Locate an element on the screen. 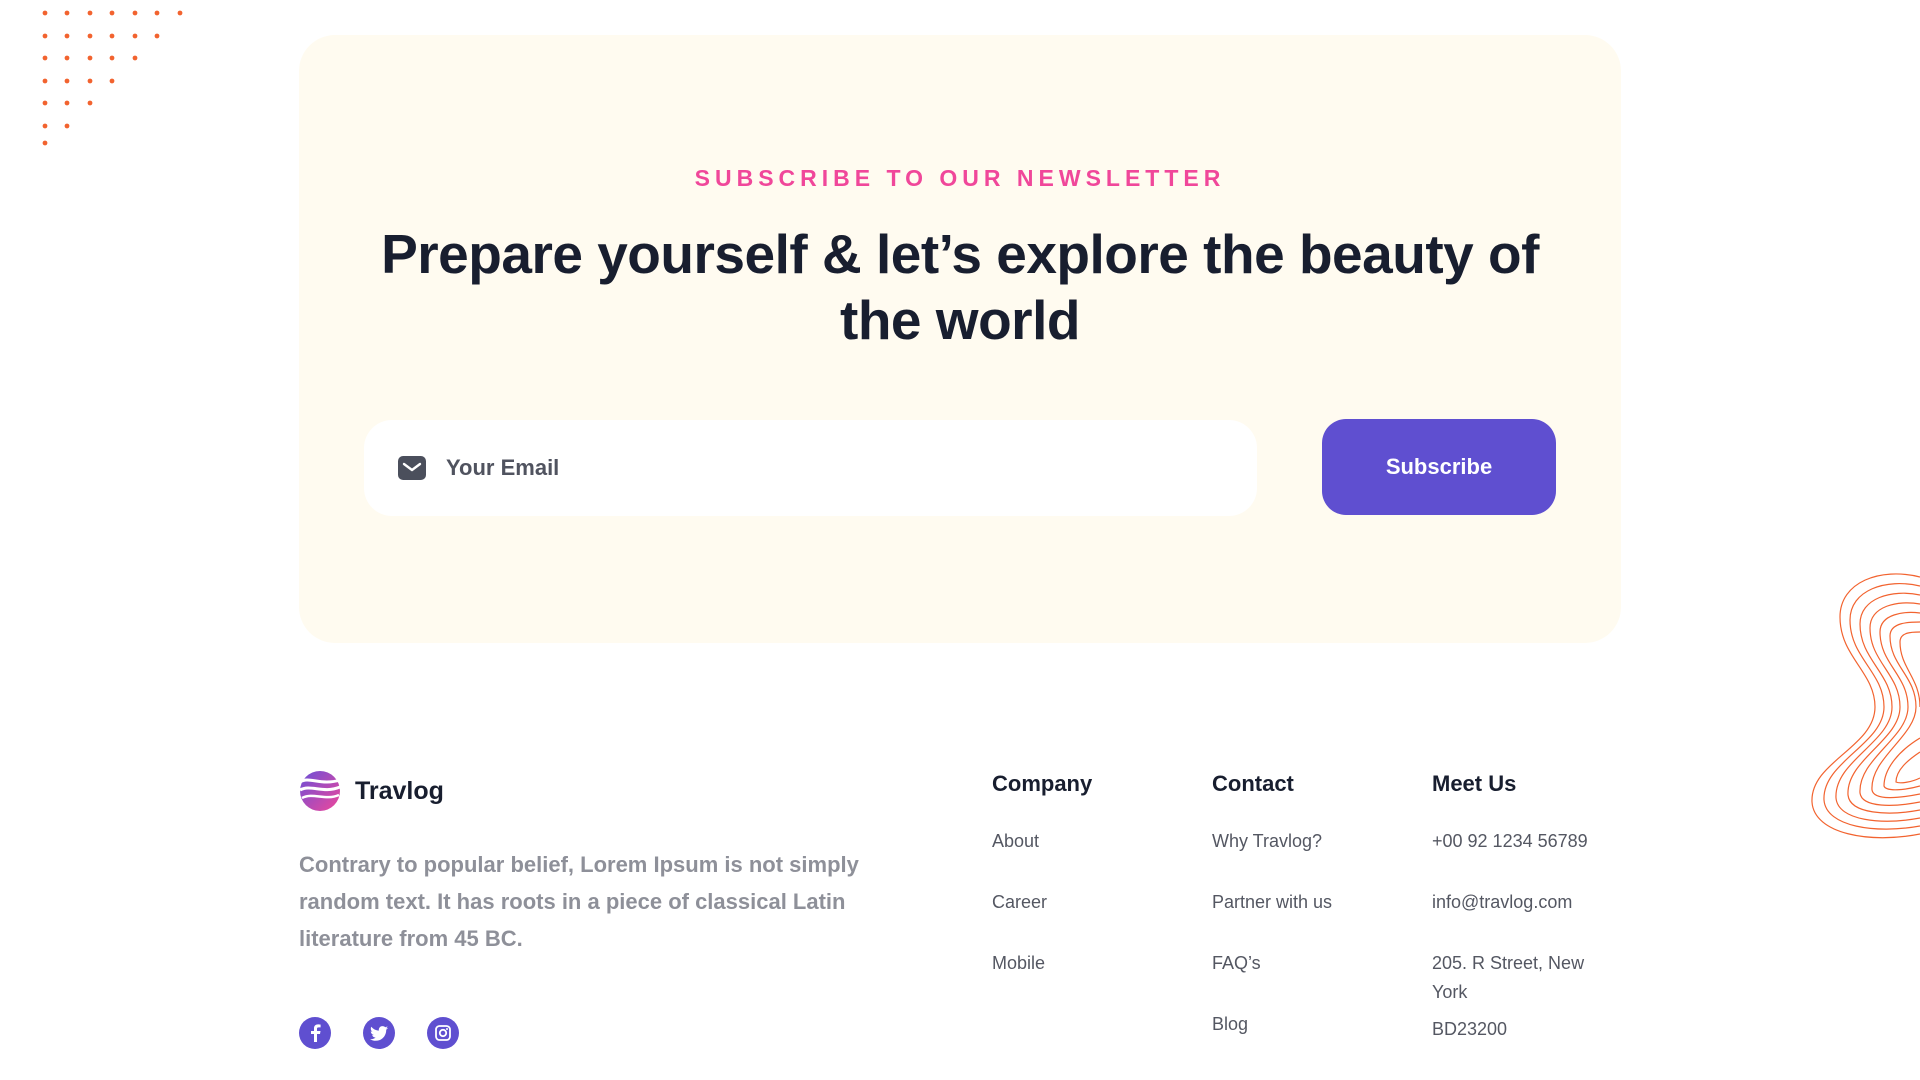 The height and width of the screenshot is (1080, 1920). email-field-container is located at coordinates (810, 468).